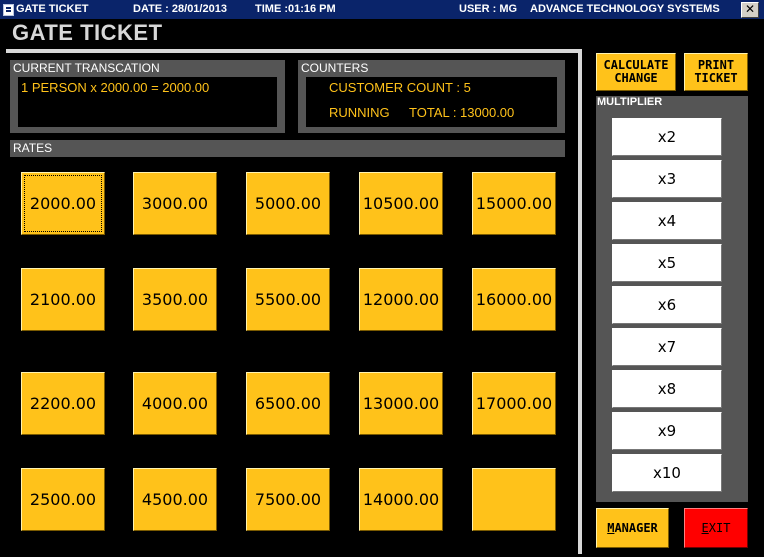 Image resolution: width=764 pixels, height=557 pixels. I want to click on manager-button: MANAGER, so click(632, 528).